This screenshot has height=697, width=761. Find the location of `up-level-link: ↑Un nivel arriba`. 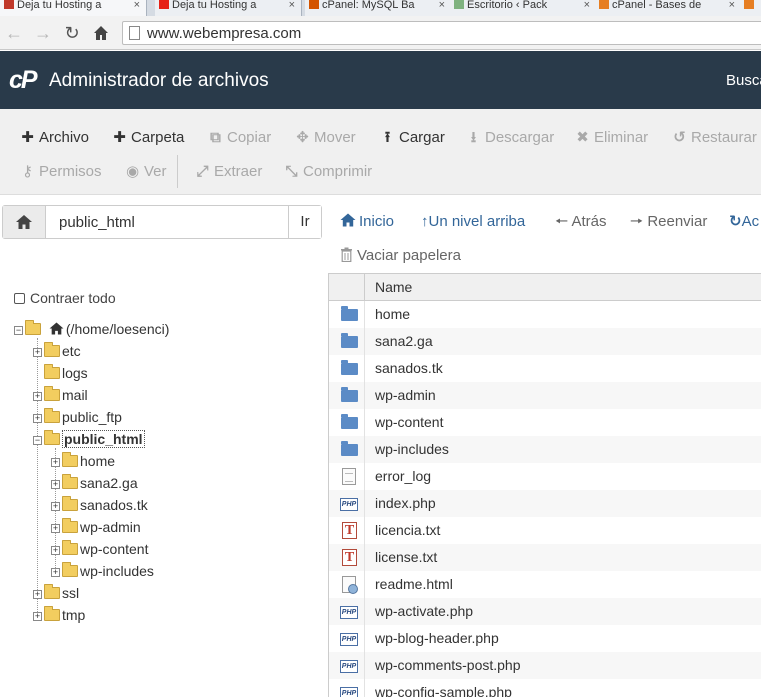

up-level-link: ↑Un nivel arriba is located at coordinates (473, 222).